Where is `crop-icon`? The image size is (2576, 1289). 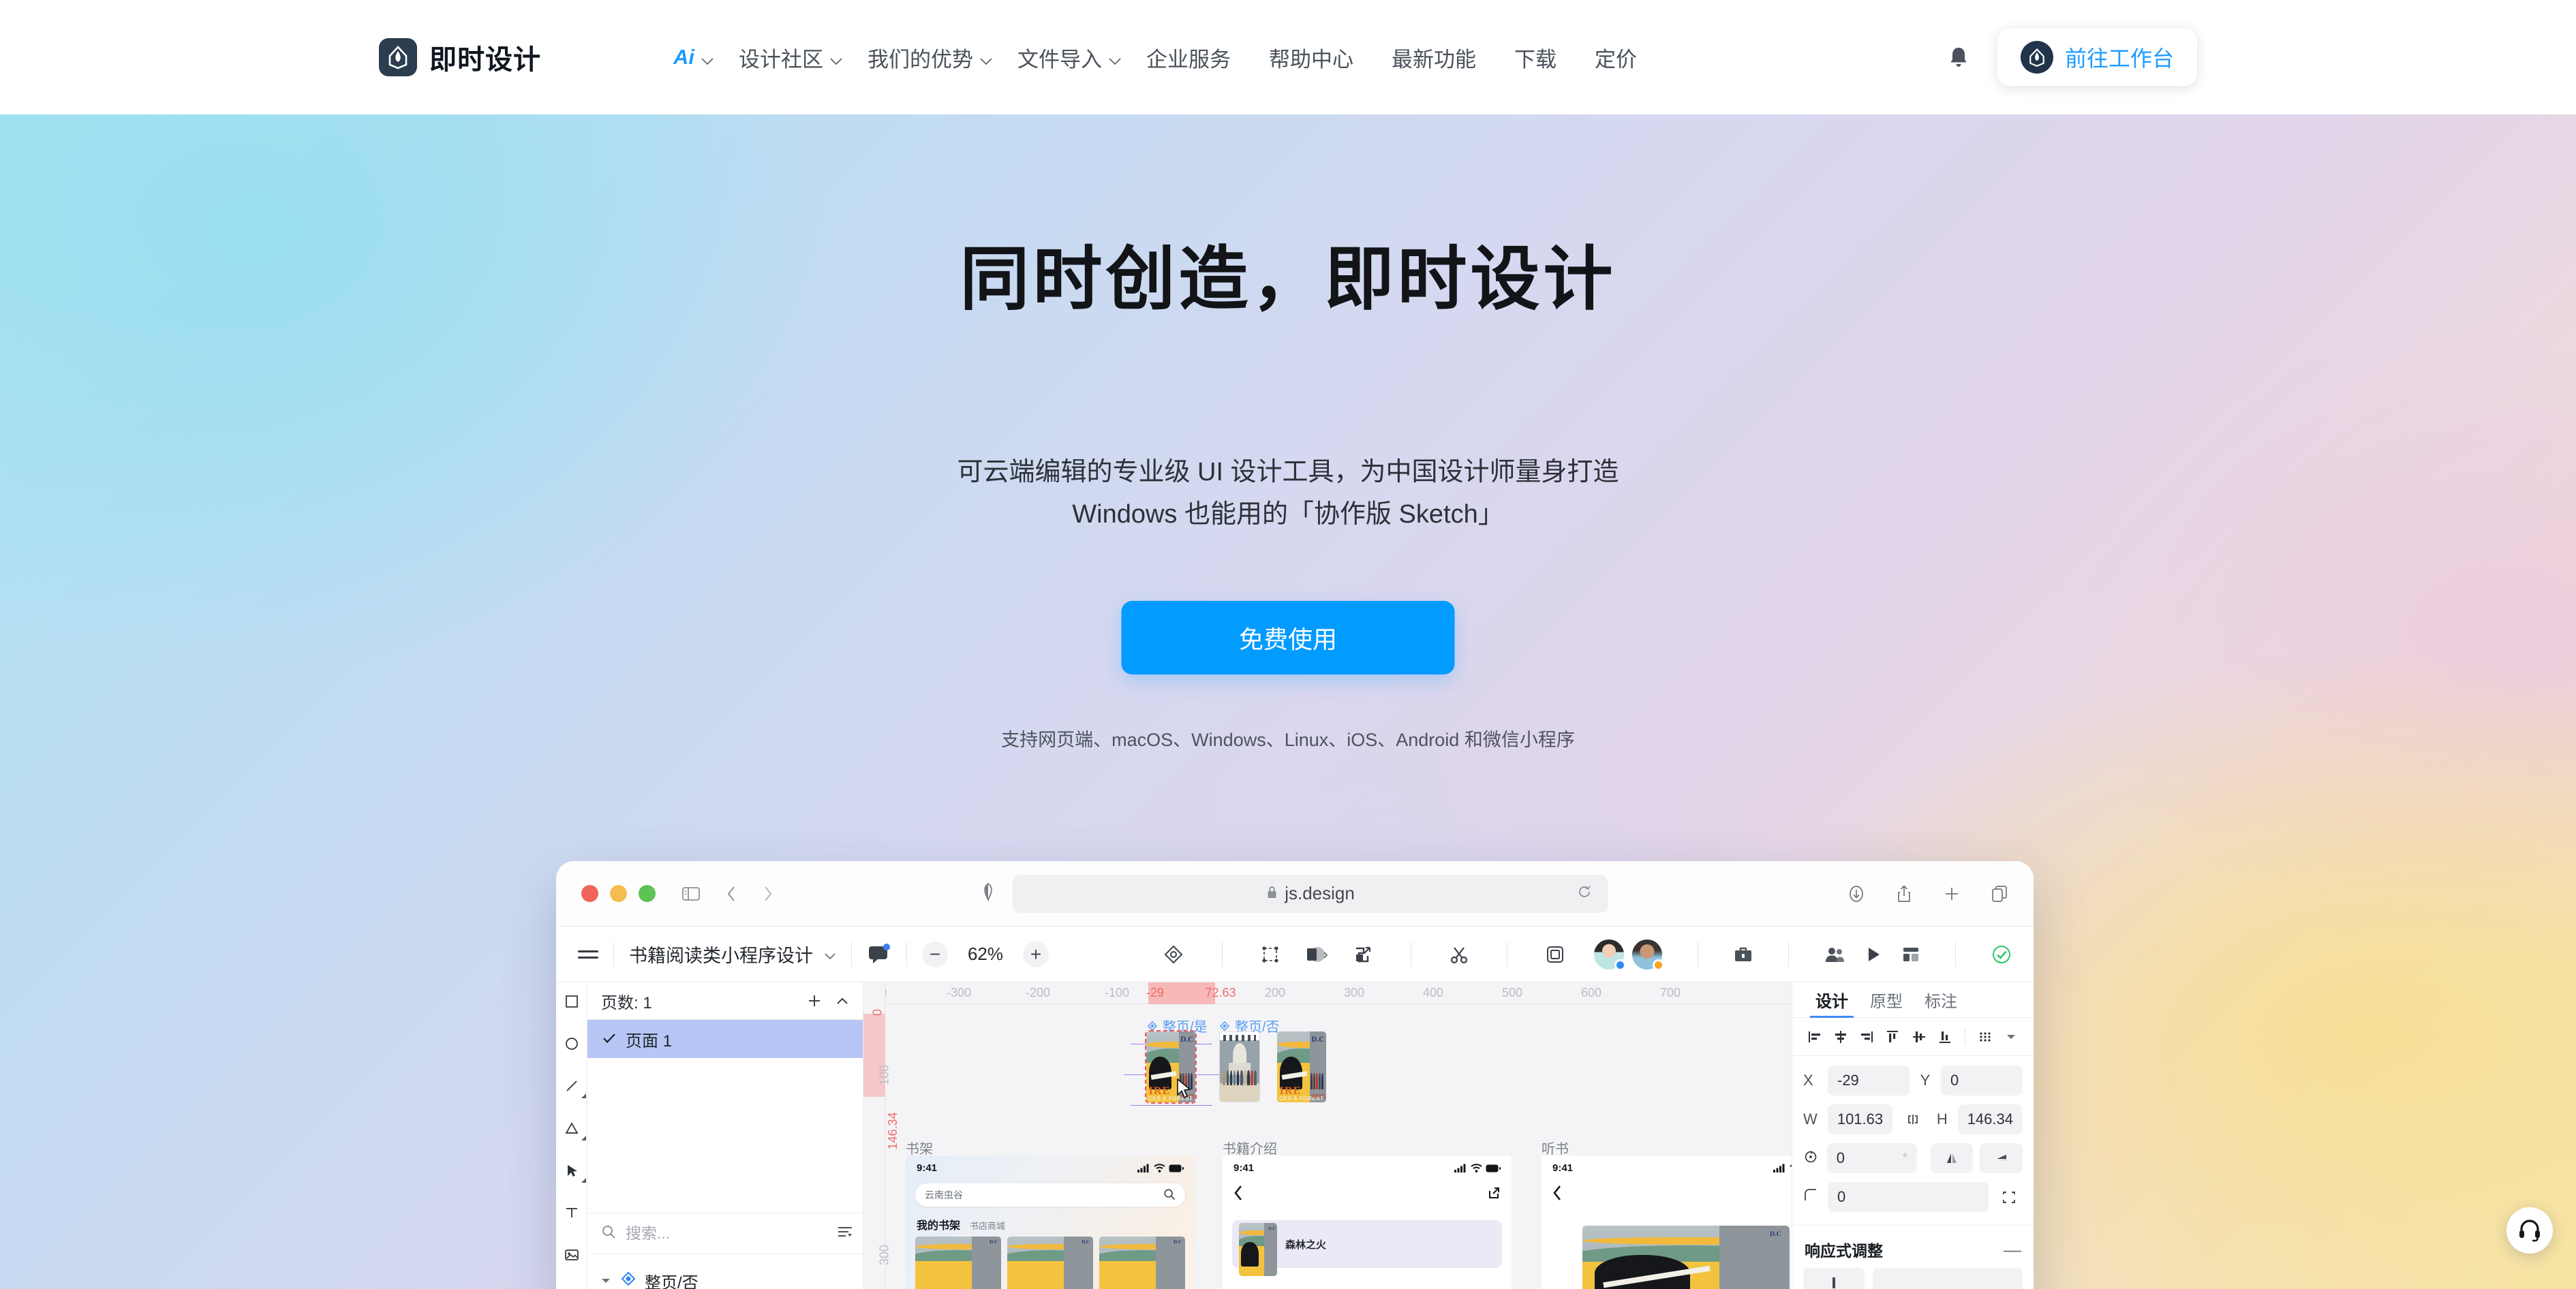 crop-icon is located at coordinates (1555, 955).